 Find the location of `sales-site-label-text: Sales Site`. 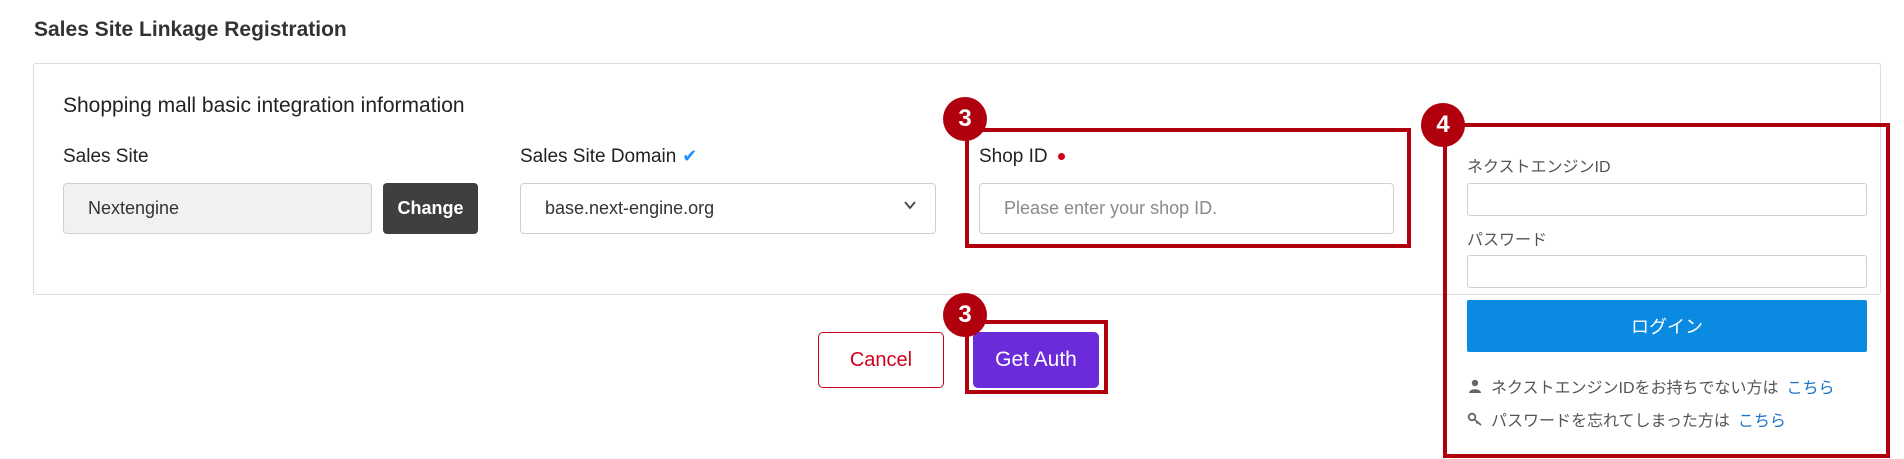

sales-site-label-text: Sales Site is located at coordinates (106, 156).